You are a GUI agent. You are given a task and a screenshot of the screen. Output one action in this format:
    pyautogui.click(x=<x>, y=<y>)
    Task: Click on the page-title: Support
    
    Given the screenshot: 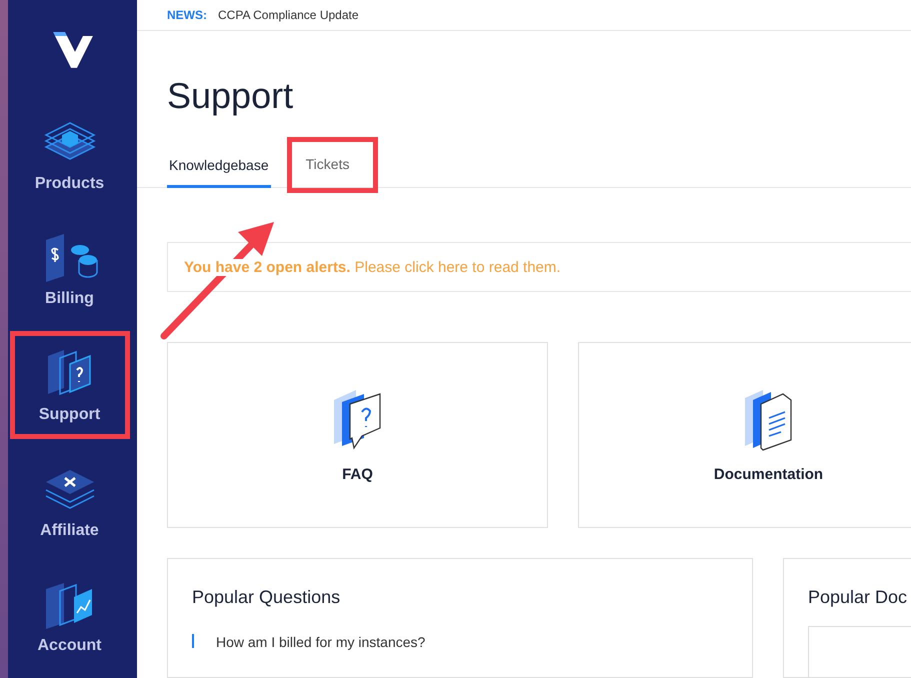 What is the action you would take?
    pyautogui.click(x=230, y=96)
    